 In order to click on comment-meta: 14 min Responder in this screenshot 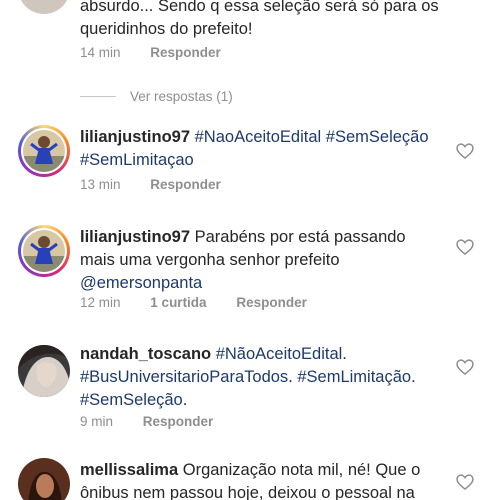, I will do `click(150, 52)`.